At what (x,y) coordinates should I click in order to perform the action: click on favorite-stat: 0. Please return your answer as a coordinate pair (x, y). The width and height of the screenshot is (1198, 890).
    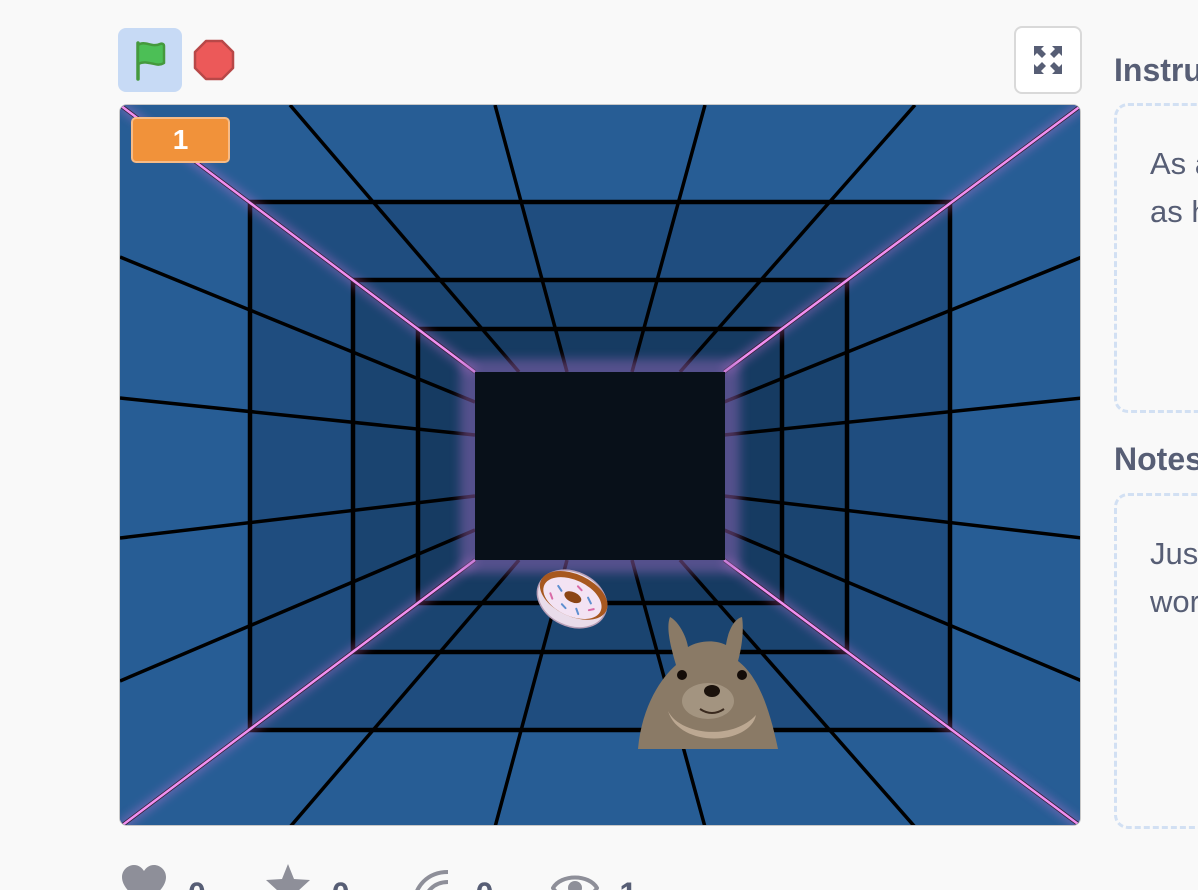
    Looking at the image, I should click on (307, 876).